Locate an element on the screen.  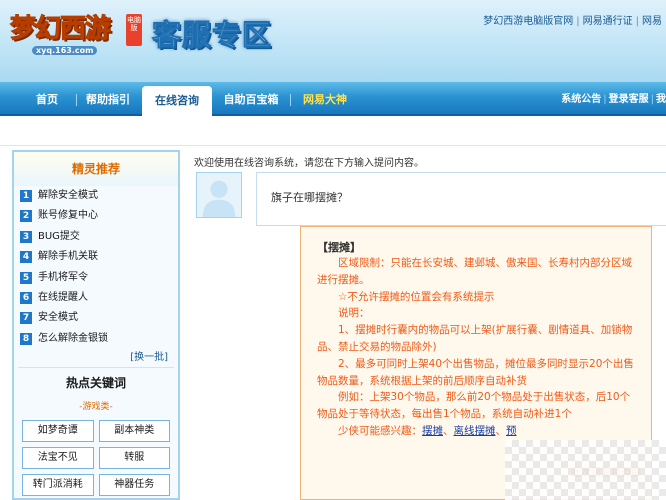
reply-heading: 【摆摊】 is located at coordinates (339, 247).